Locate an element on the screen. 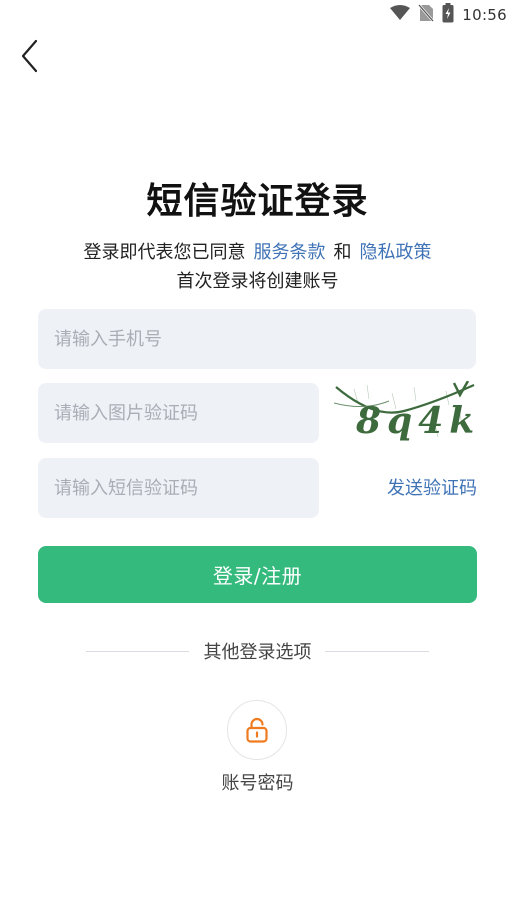 This screenshot has width=515, height=915. status-bar: 10:56 is located at coordinates (257, 15).